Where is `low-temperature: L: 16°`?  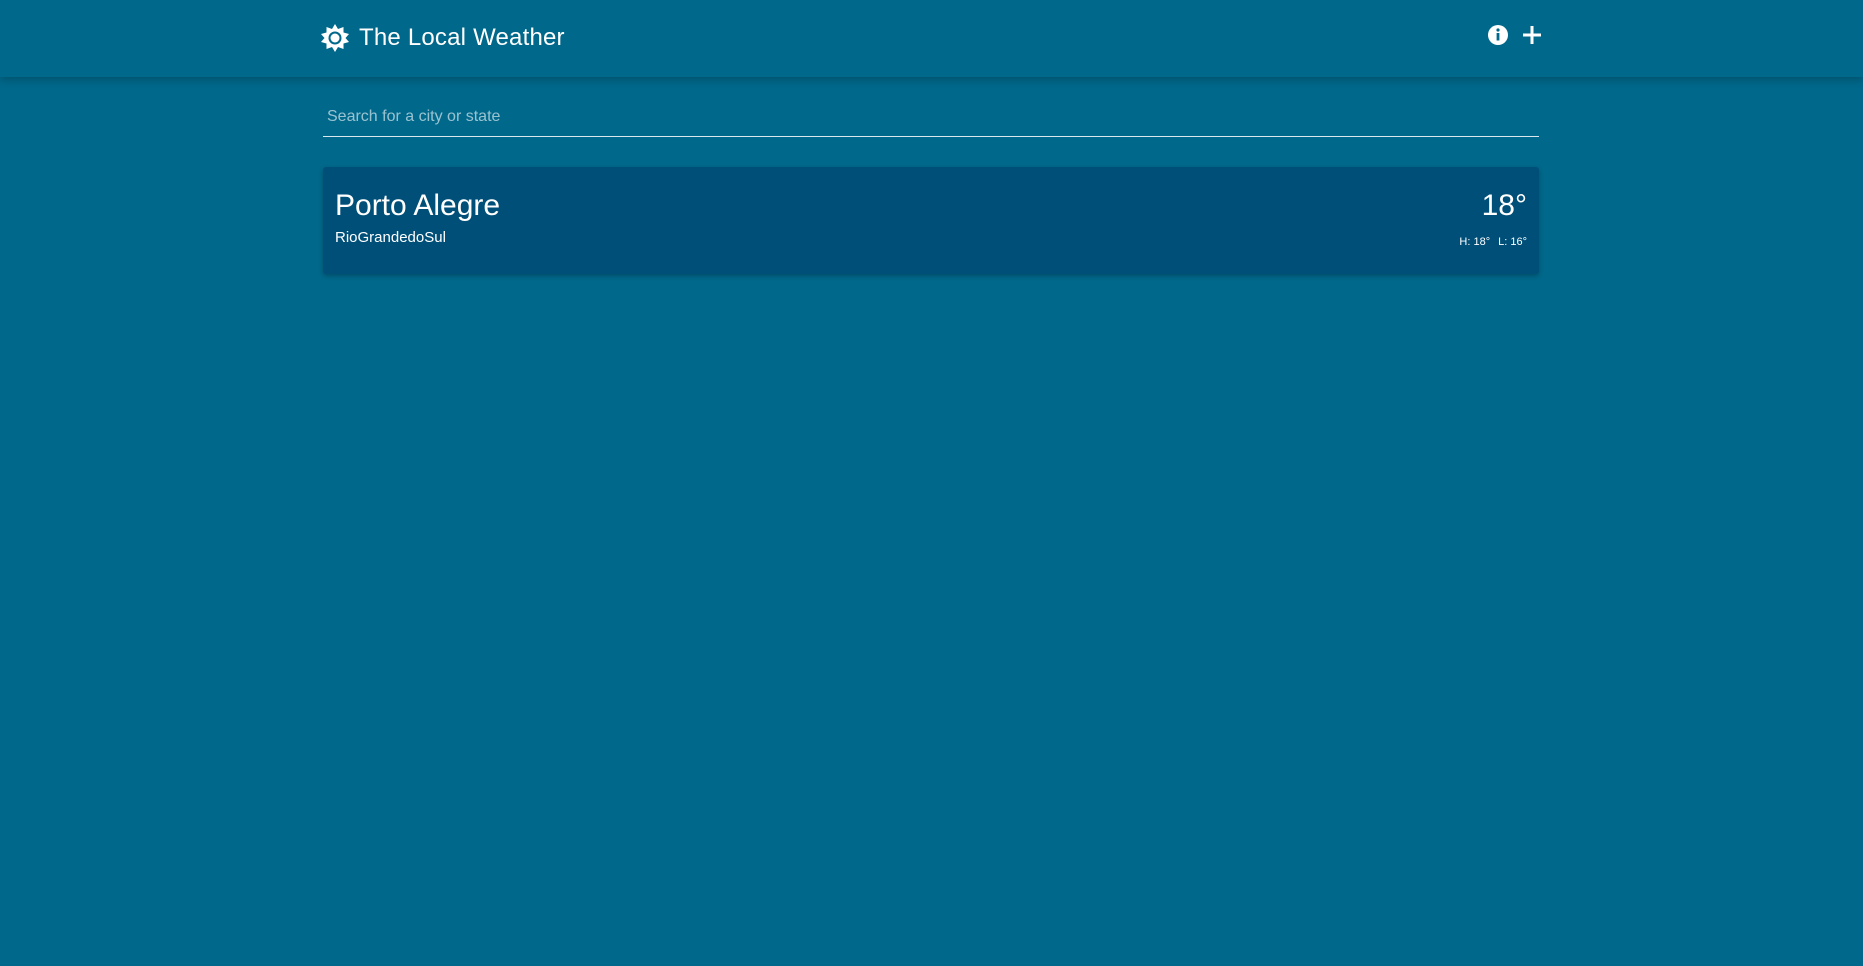 low-temperature: L: 16° is located at coordinates (1512, 242).